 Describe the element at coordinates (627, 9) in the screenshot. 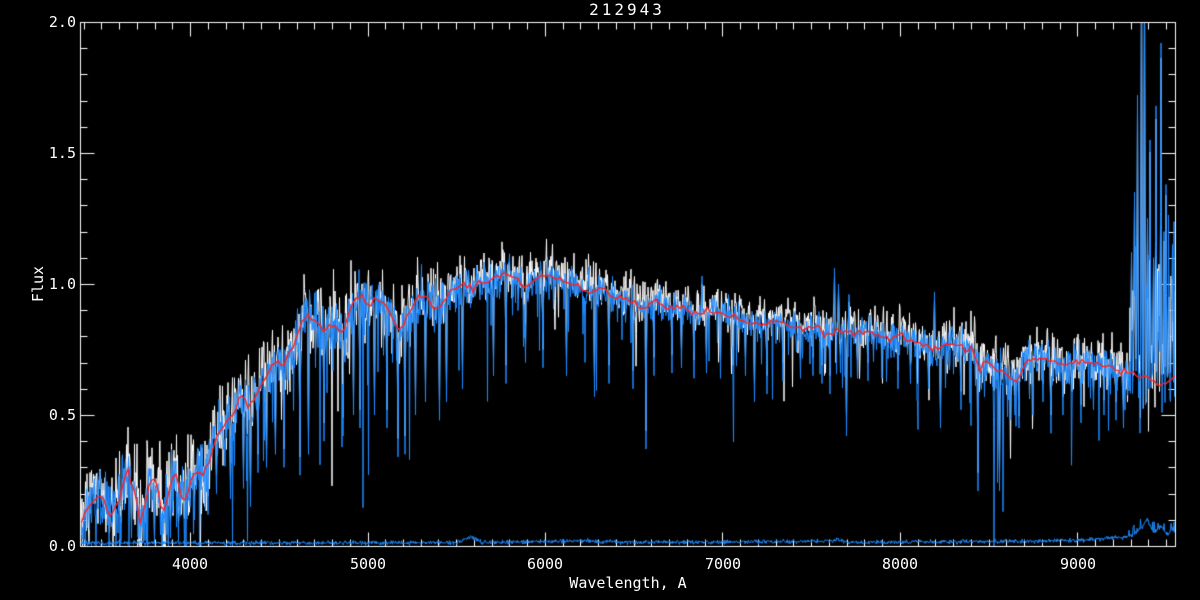

I see `plot-title: 212943` at that location.